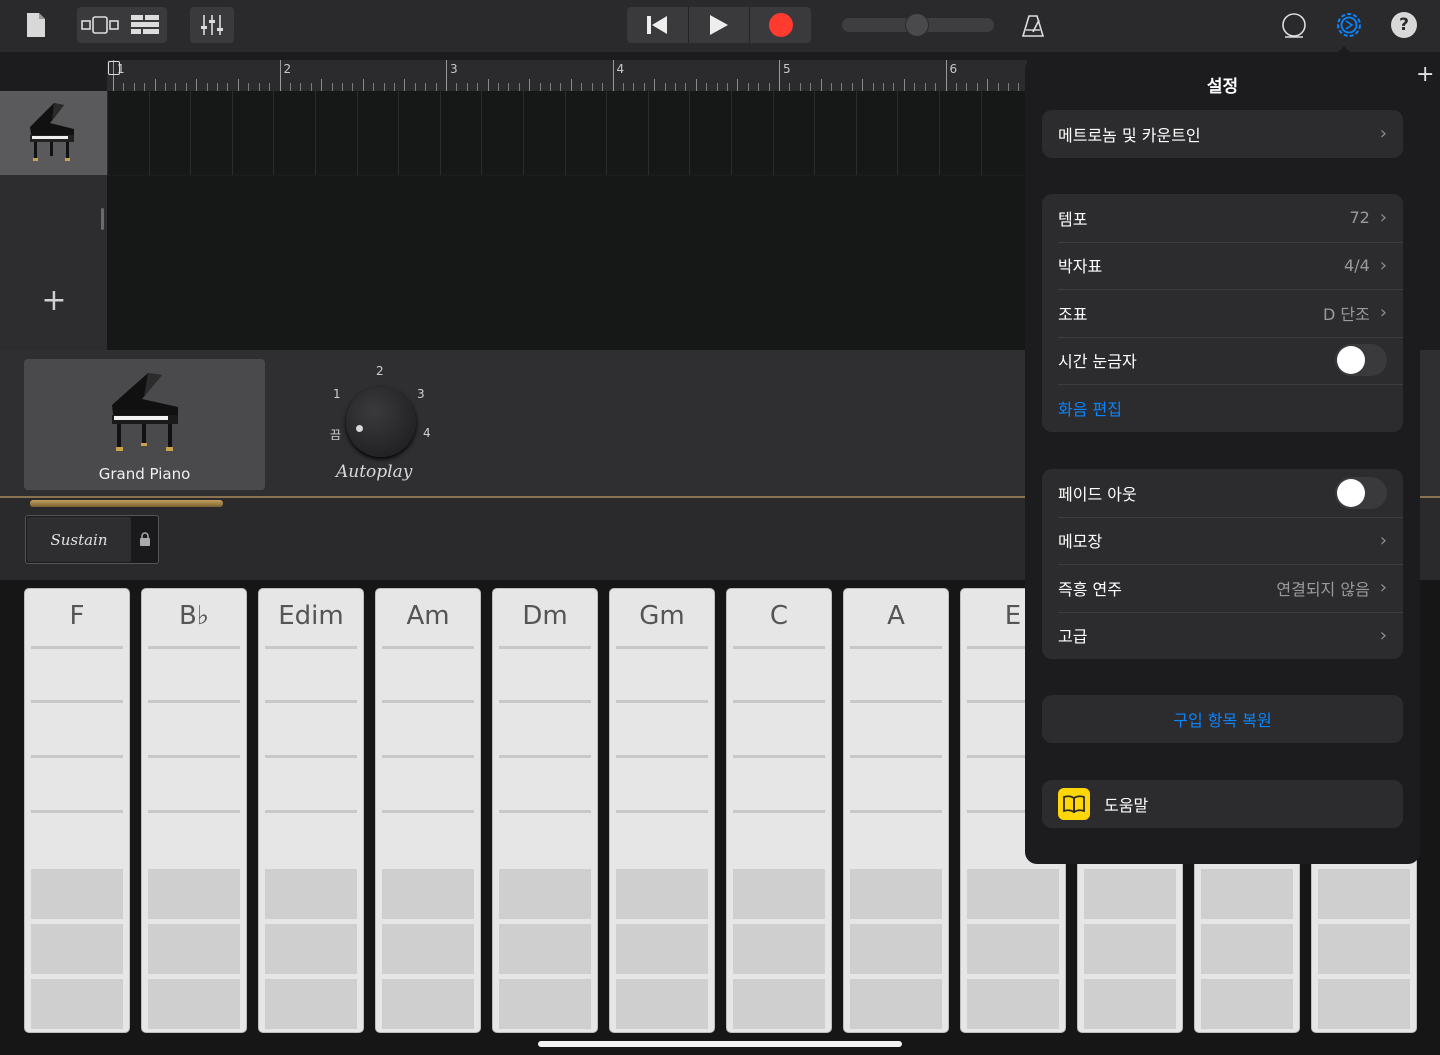 Image resolution: width=1440 pixels, height=1055 pixels. I want to click on chord-strip: Dm, so click(545, 810).